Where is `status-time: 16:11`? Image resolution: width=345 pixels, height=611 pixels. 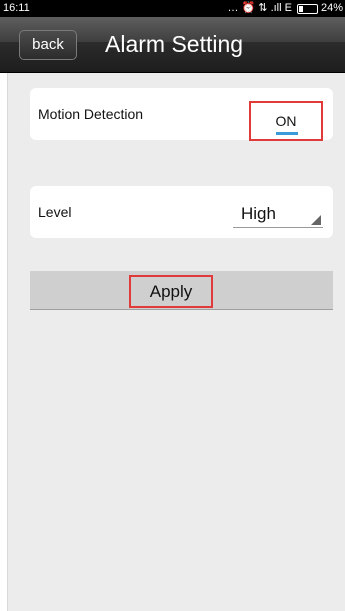 status-time: 16:11 is located at coordinates (16, 8).